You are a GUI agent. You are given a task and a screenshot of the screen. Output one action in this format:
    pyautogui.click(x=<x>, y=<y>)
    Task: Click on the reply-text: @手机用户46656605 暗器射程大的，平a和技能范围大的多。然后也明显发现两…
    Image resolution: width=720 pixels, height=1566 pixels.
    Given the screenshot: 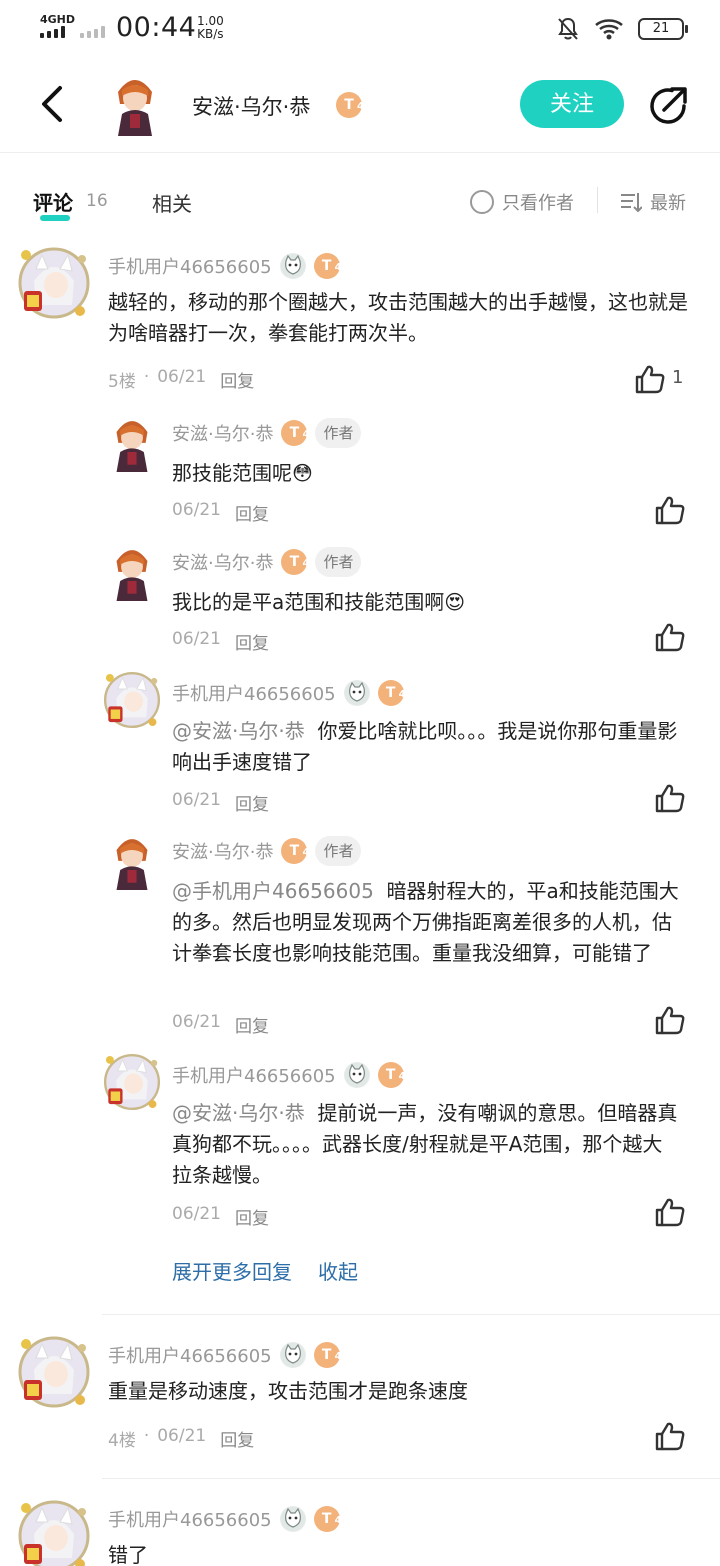 What is the action you would take?
    pyautogui.click(x=427, y=922)
    